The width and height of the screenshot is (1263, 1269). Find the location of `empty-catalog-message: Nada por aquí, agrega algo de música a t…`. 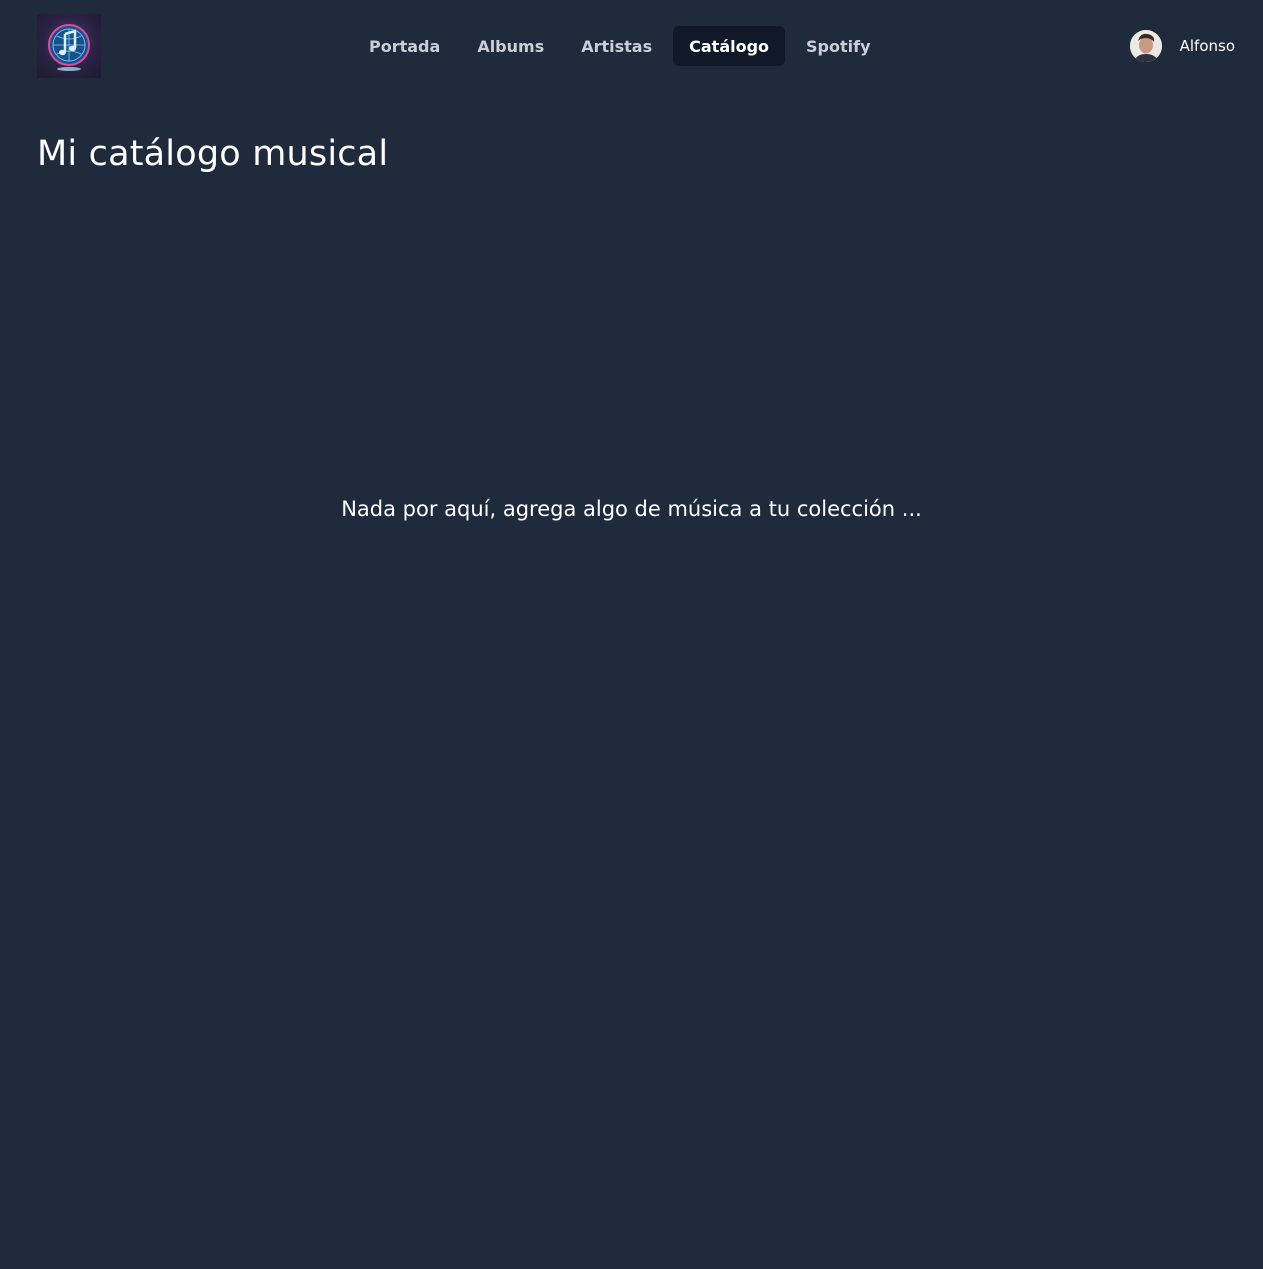

empty-catalog-message: Nada por aquí, agrega algo de música a t… is located at coordinates (631, 509).